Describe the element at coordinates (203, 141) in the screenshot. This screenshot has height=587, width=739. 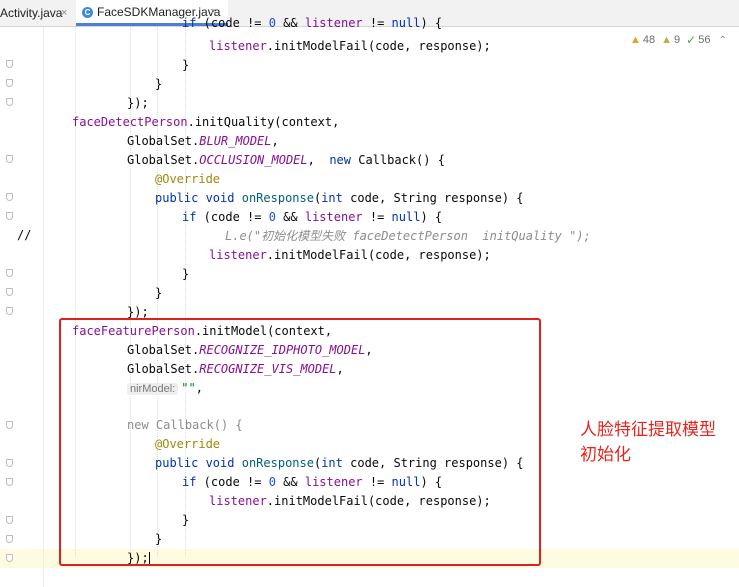
I see `code-line: GlobalSet.BLUR_MODEL,` at that location.